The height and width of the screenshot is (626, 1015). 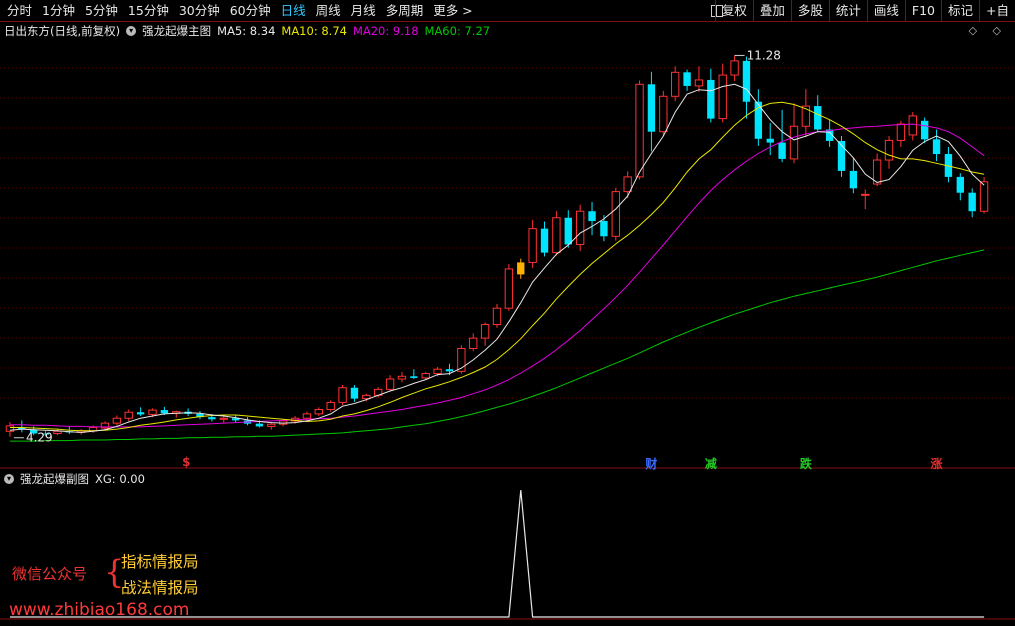 What do you see at coordinates (805, 464) in the screenshot?
I see `signal-marker-3: 跌` at bounding box center [805, 464].